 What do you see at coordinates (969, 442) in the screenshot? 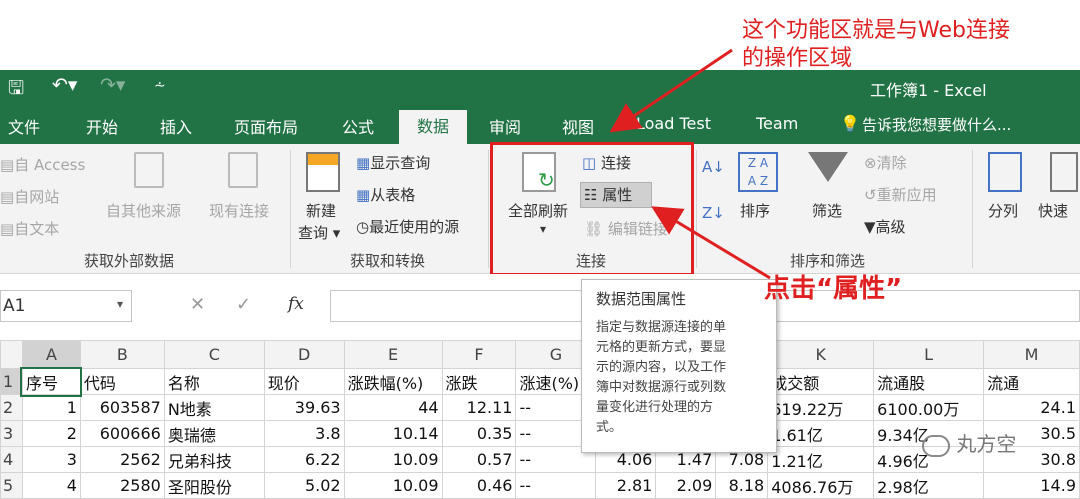
I see `watermark: 丸方空` at bounding box center [969, 442].